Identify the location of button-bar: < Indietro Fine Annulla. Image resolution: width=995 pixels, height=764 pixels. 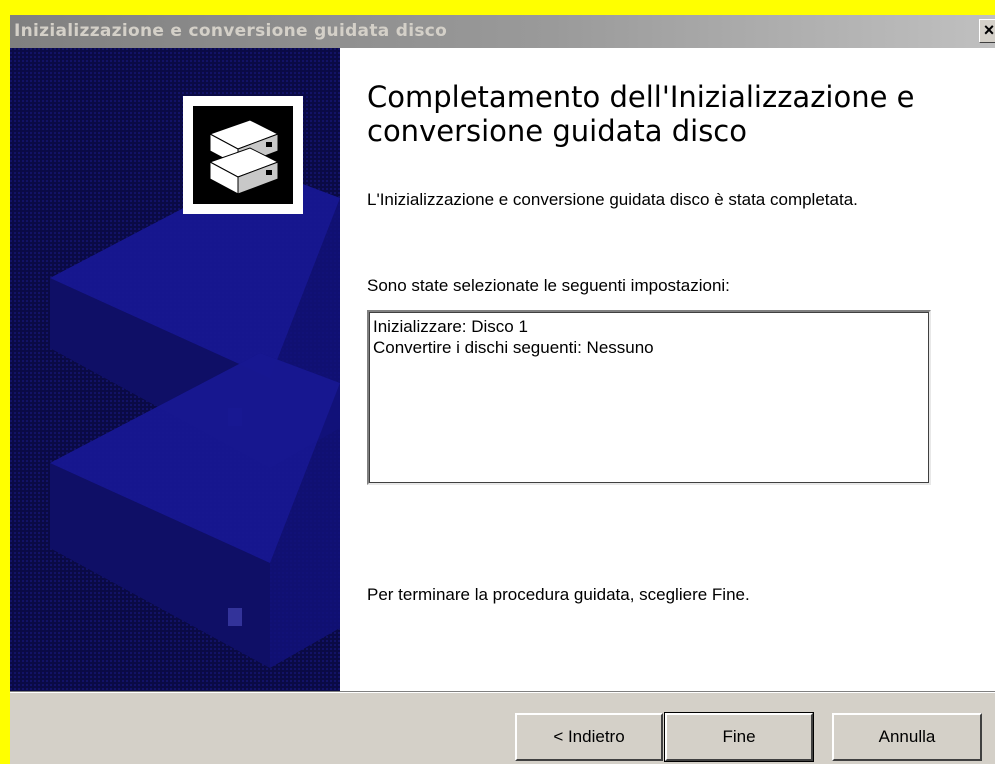
(502, 728).